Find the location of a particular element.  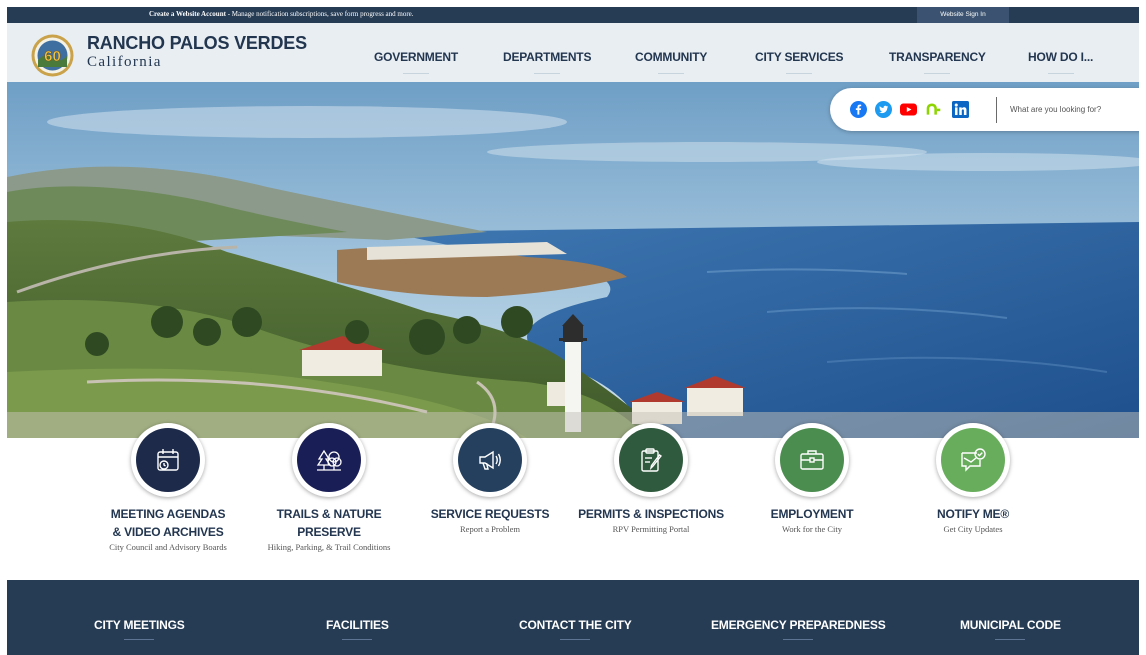

footer-link-city-meetings: CITY MEETINGS is located at coordinates (139, 625).